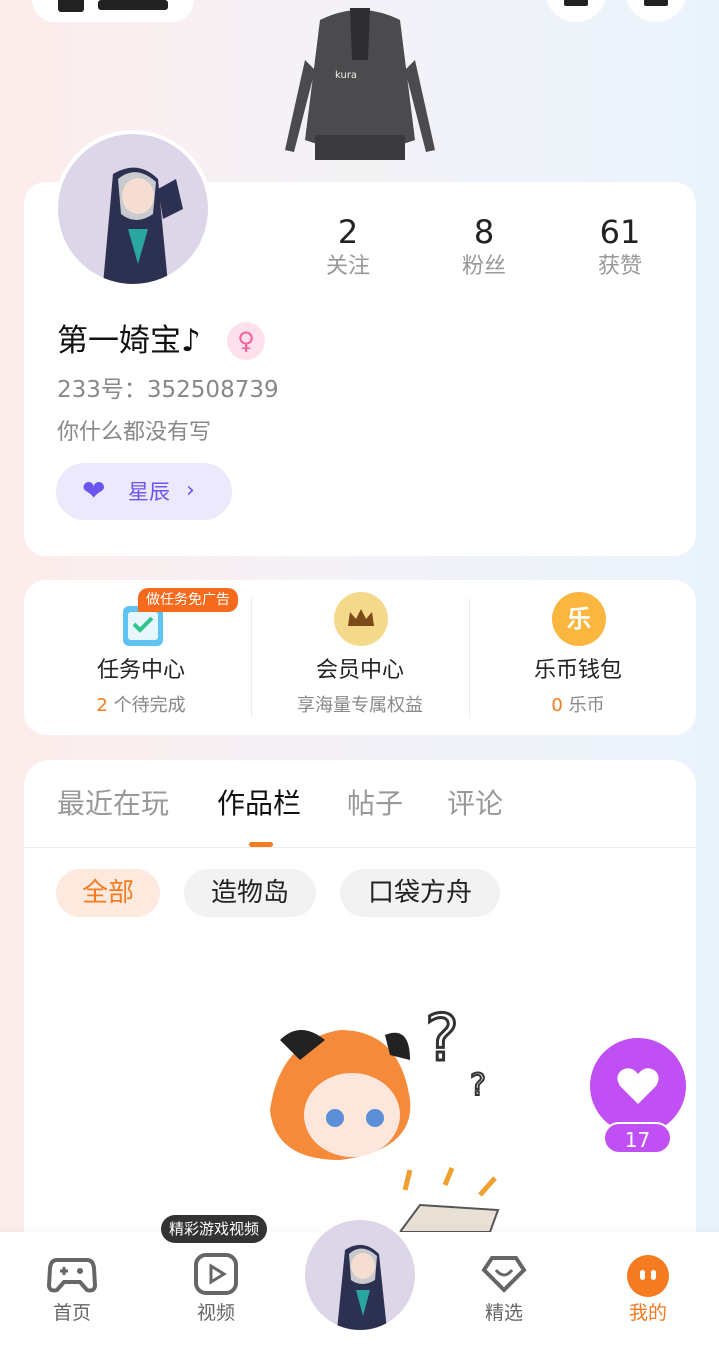  I want to click on tab-posts: 帖子, so click(375, 804).